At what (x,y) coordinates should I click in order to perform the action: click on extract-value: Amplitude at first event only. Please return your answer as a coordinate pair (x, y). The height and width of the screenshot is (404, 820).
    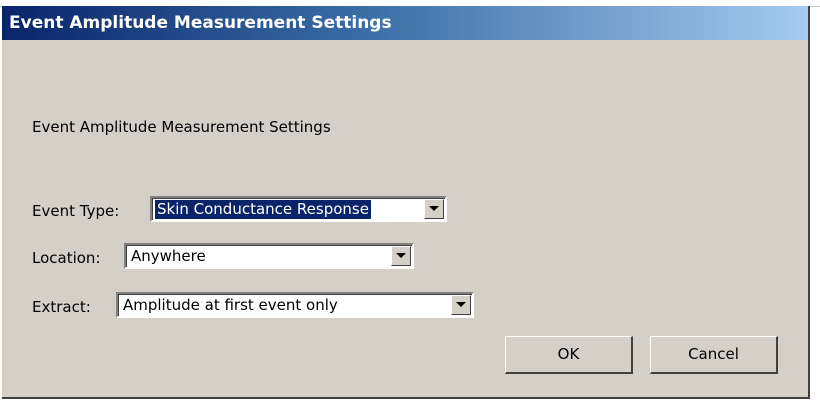
    Looking at the image, I should click on (230, 305).